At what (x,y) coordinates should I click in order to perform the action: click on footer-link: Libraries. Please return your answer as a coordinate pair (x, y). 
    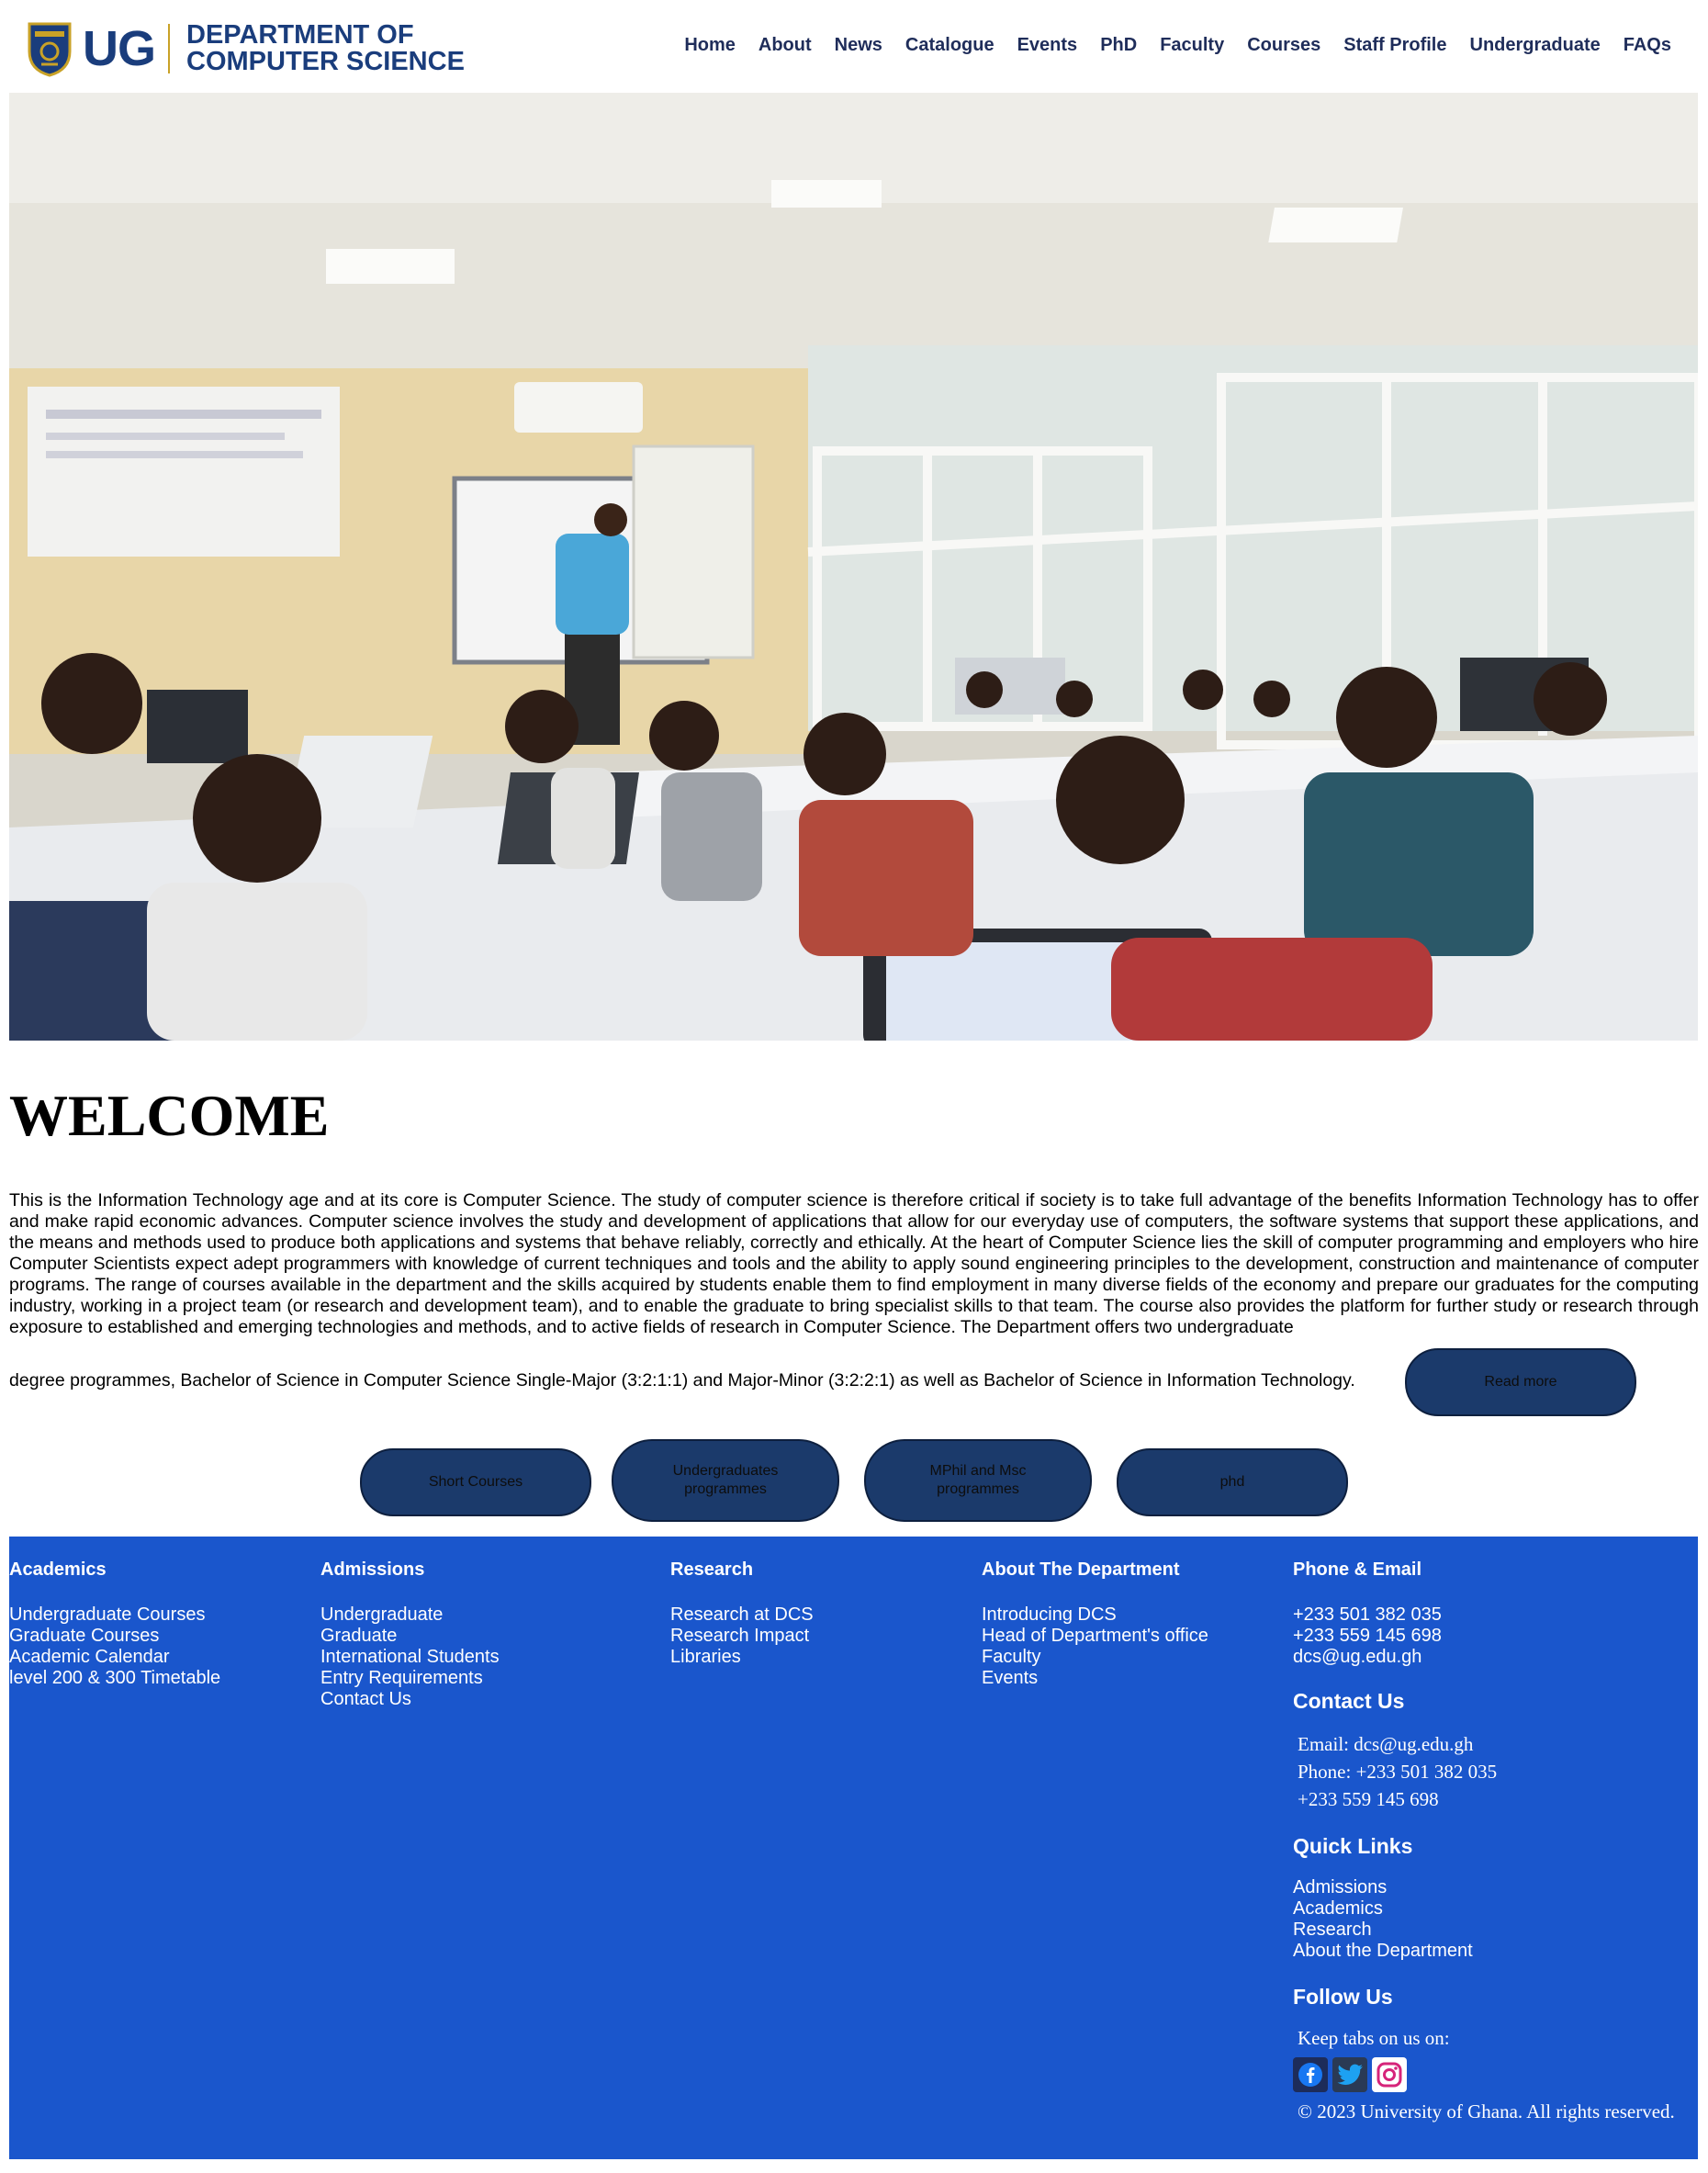
    Looking at the image, I should click on (742, 1657).